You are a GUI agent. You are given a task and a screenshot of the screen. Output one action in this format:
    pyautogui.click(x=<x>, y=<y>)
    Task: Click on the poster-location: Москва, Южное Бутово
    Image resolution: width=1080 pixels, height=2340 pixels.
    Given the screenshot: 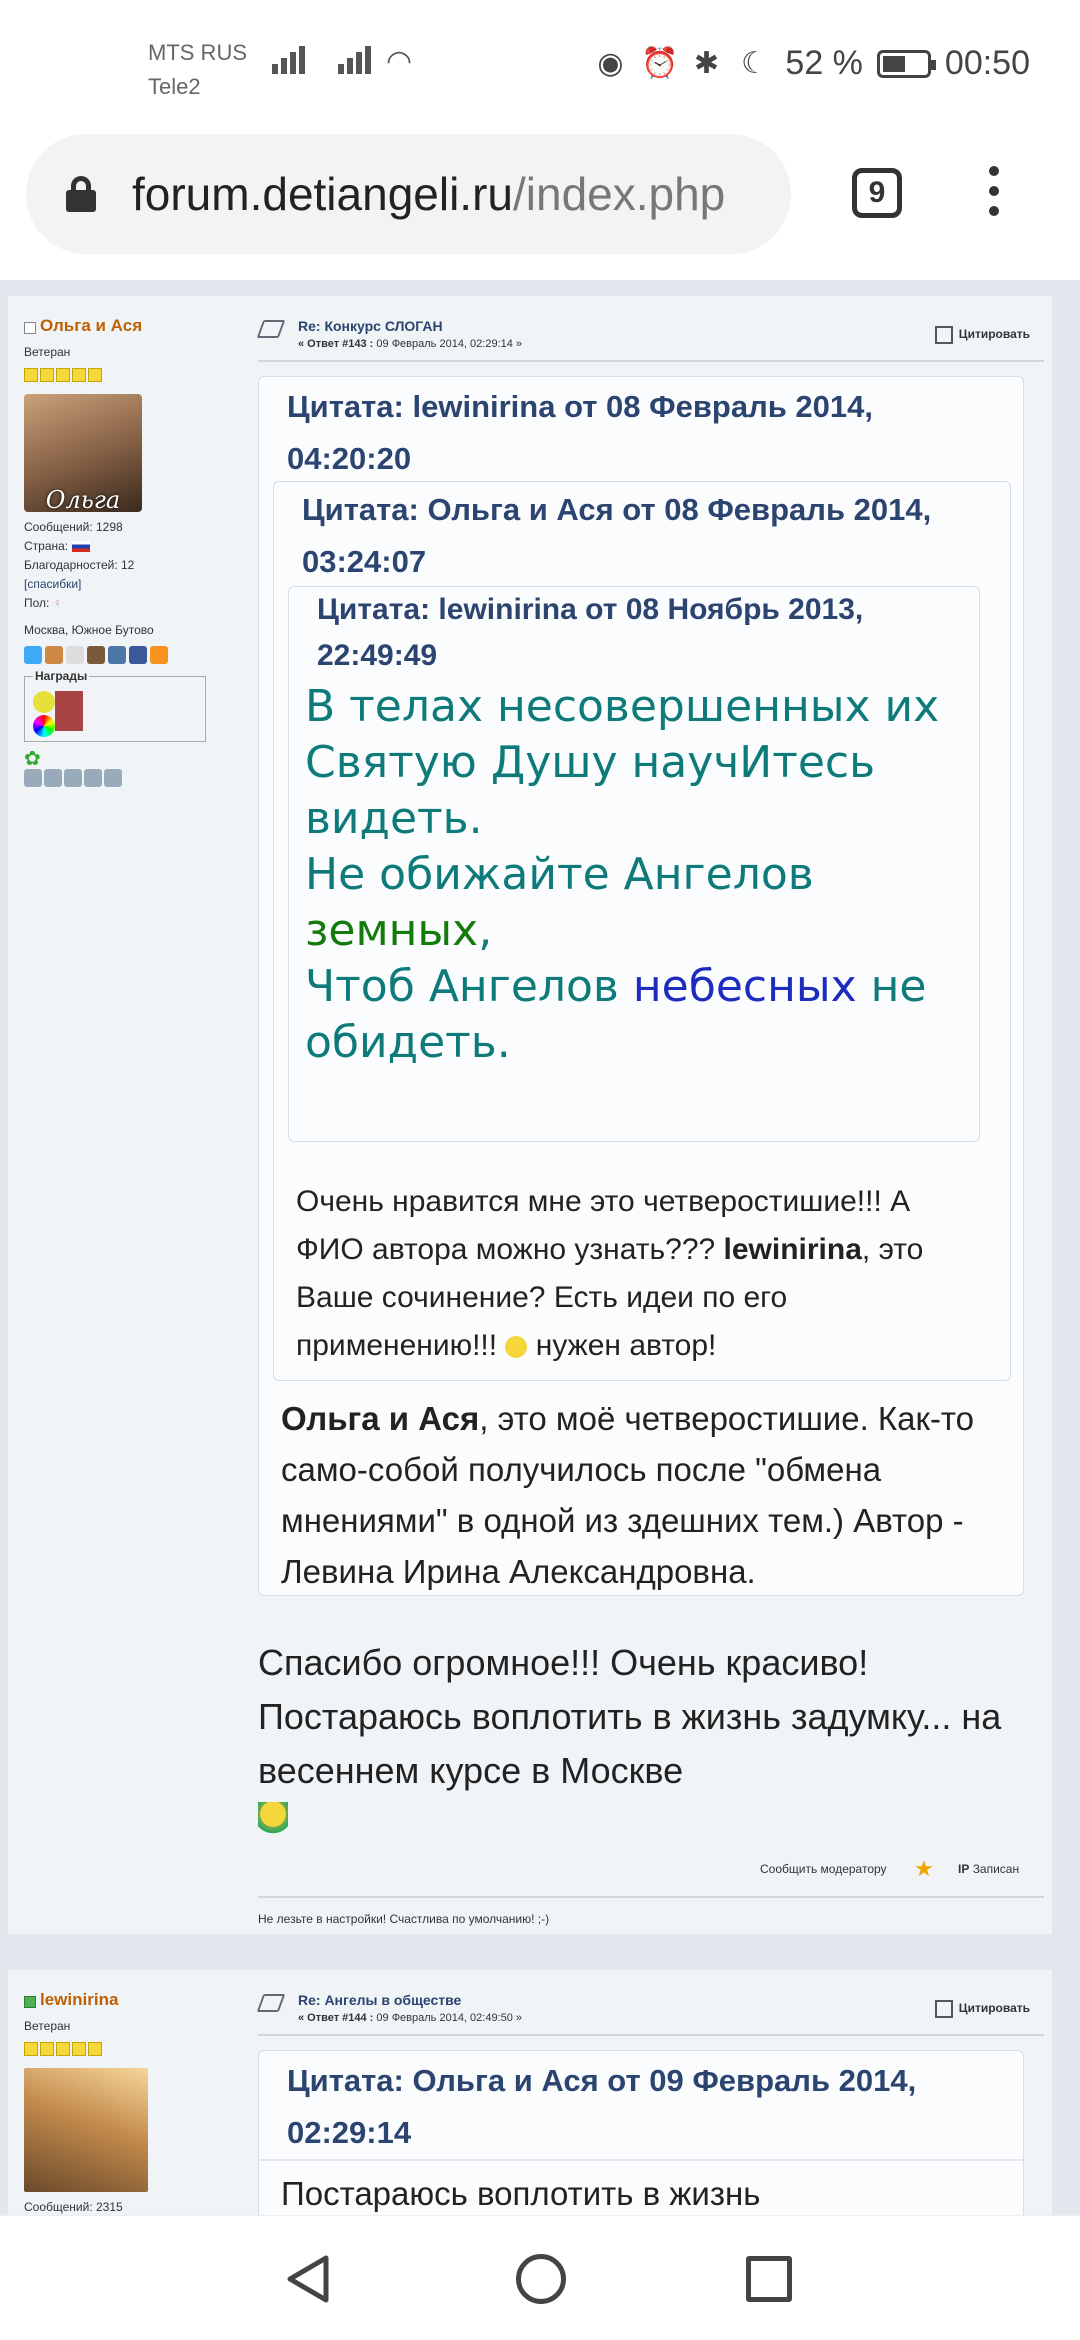 What is the action you would take?
    pyautogui.click(x=89, y=630)
    